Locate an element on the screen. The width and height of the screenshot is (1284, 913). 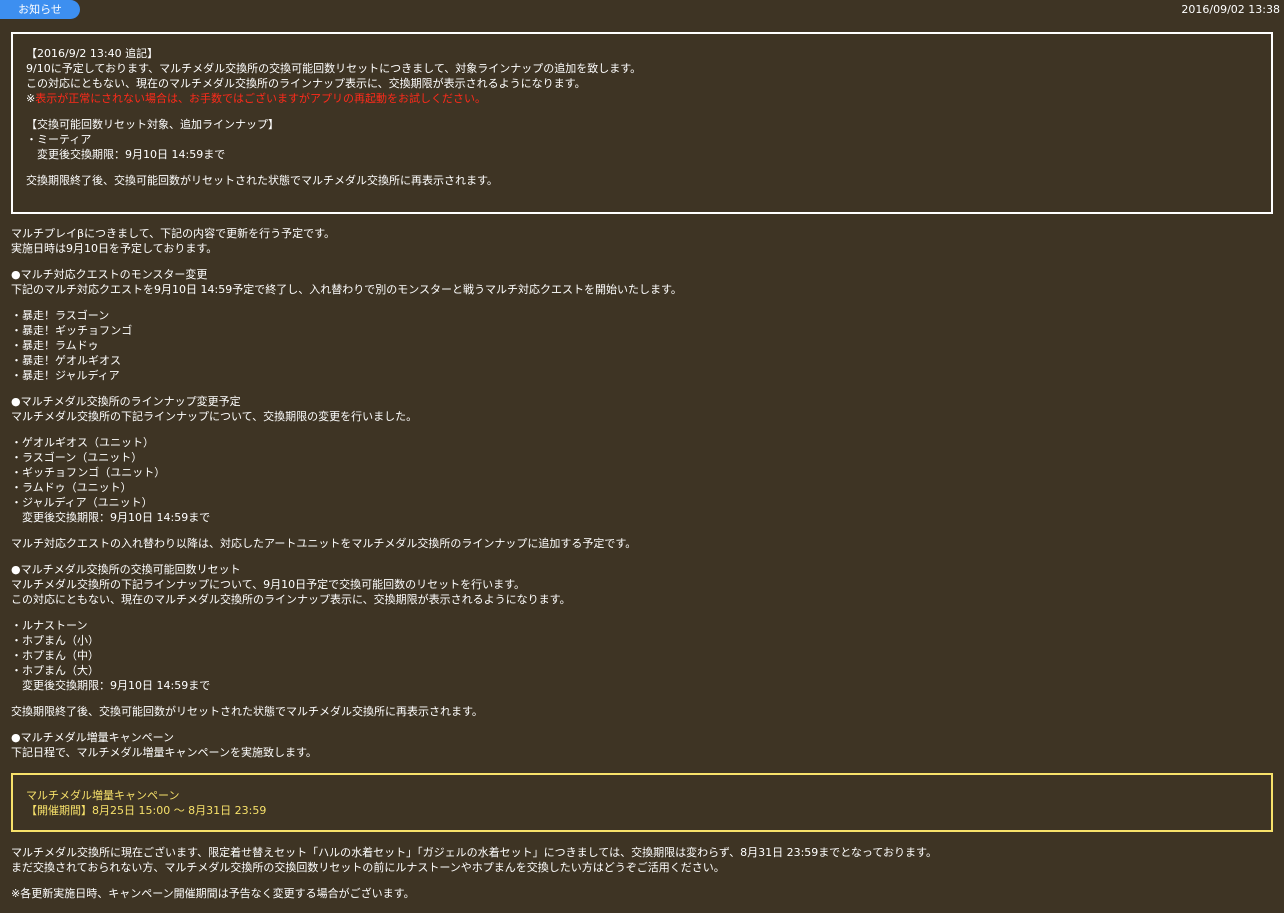
warning-mark: ※ is located at coordinates (31, 98).